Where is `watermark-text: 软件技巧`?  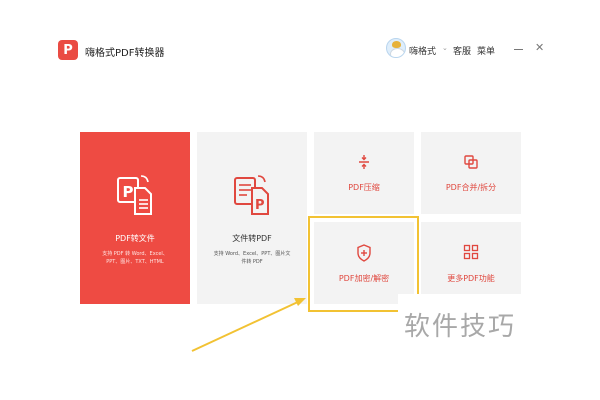
watermark-text: 软件技巧 is located at coordinates (460, 327).